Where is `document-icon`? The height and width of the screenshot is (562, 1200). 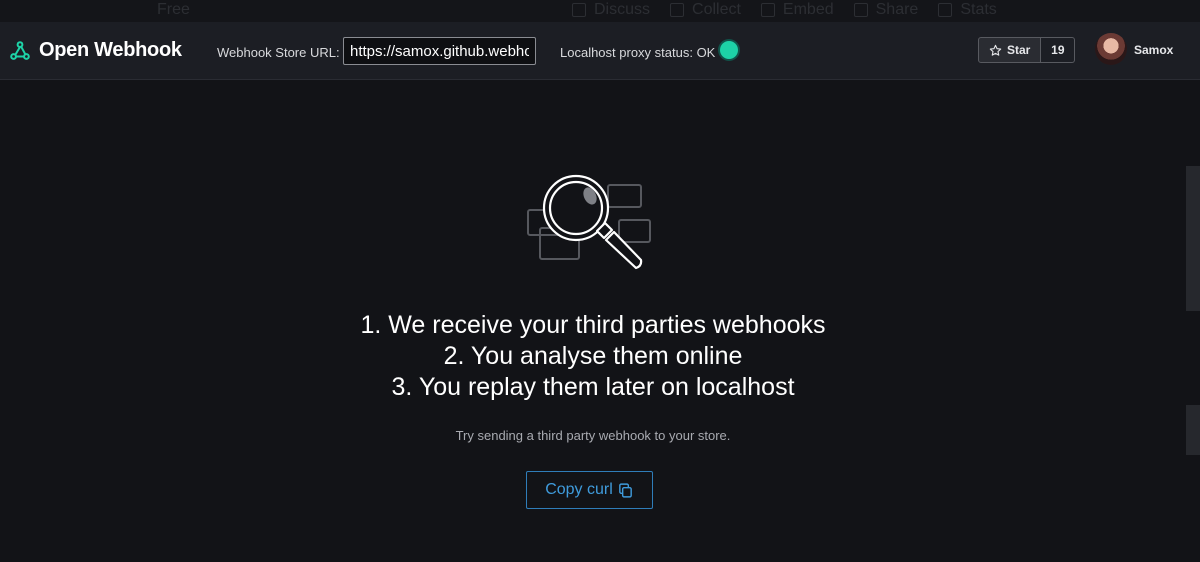 document-icon is located at coordinates (767, 10).